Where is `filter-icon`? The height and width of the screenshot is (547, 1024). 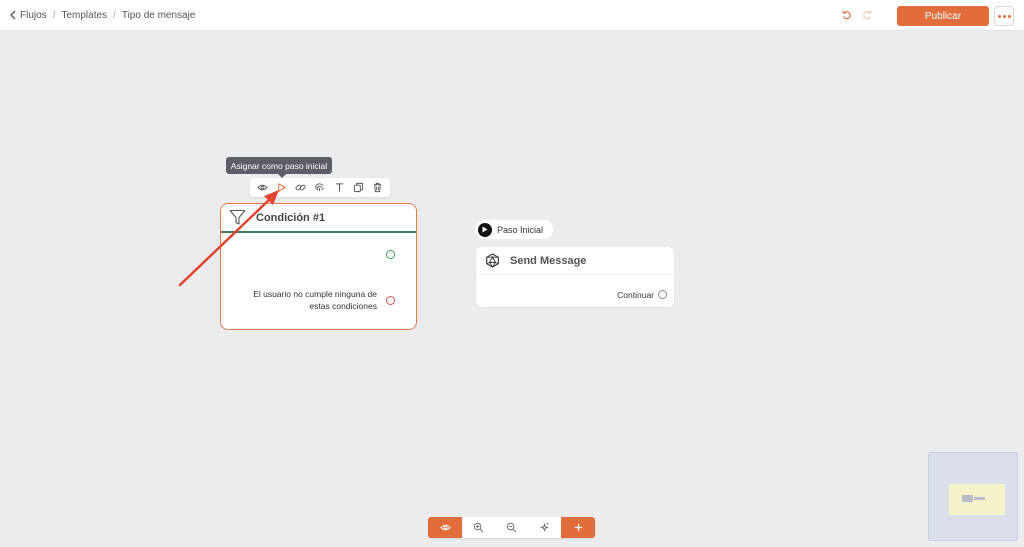 filter-icon is located at coordinates (237, 217).